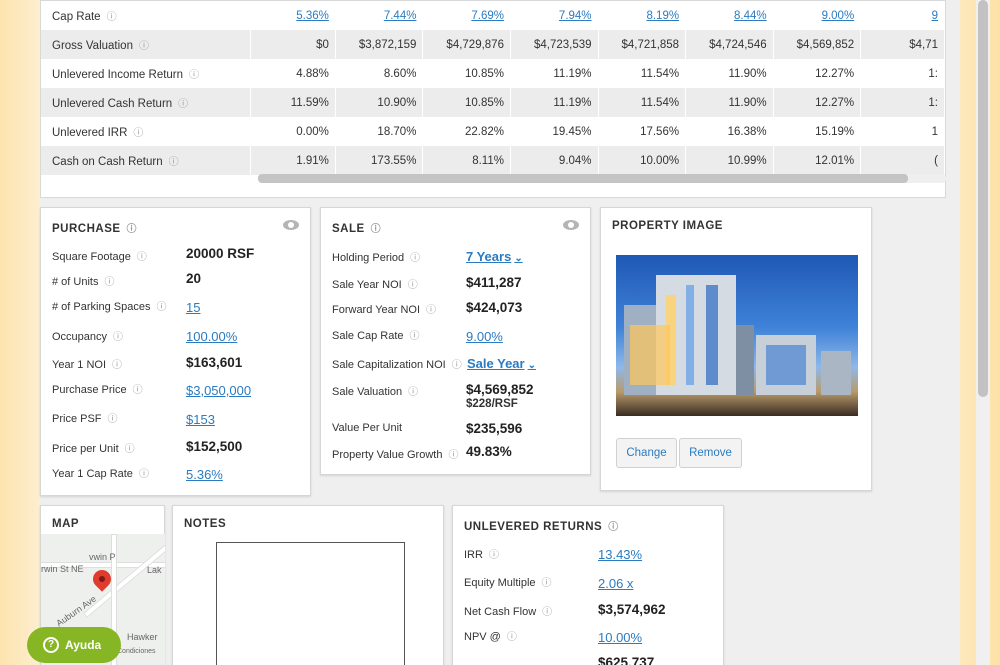 The width and height of the screenshot is (1000, 665). I want to click on sale-title: SALE ⓘ, so click(357, 229).